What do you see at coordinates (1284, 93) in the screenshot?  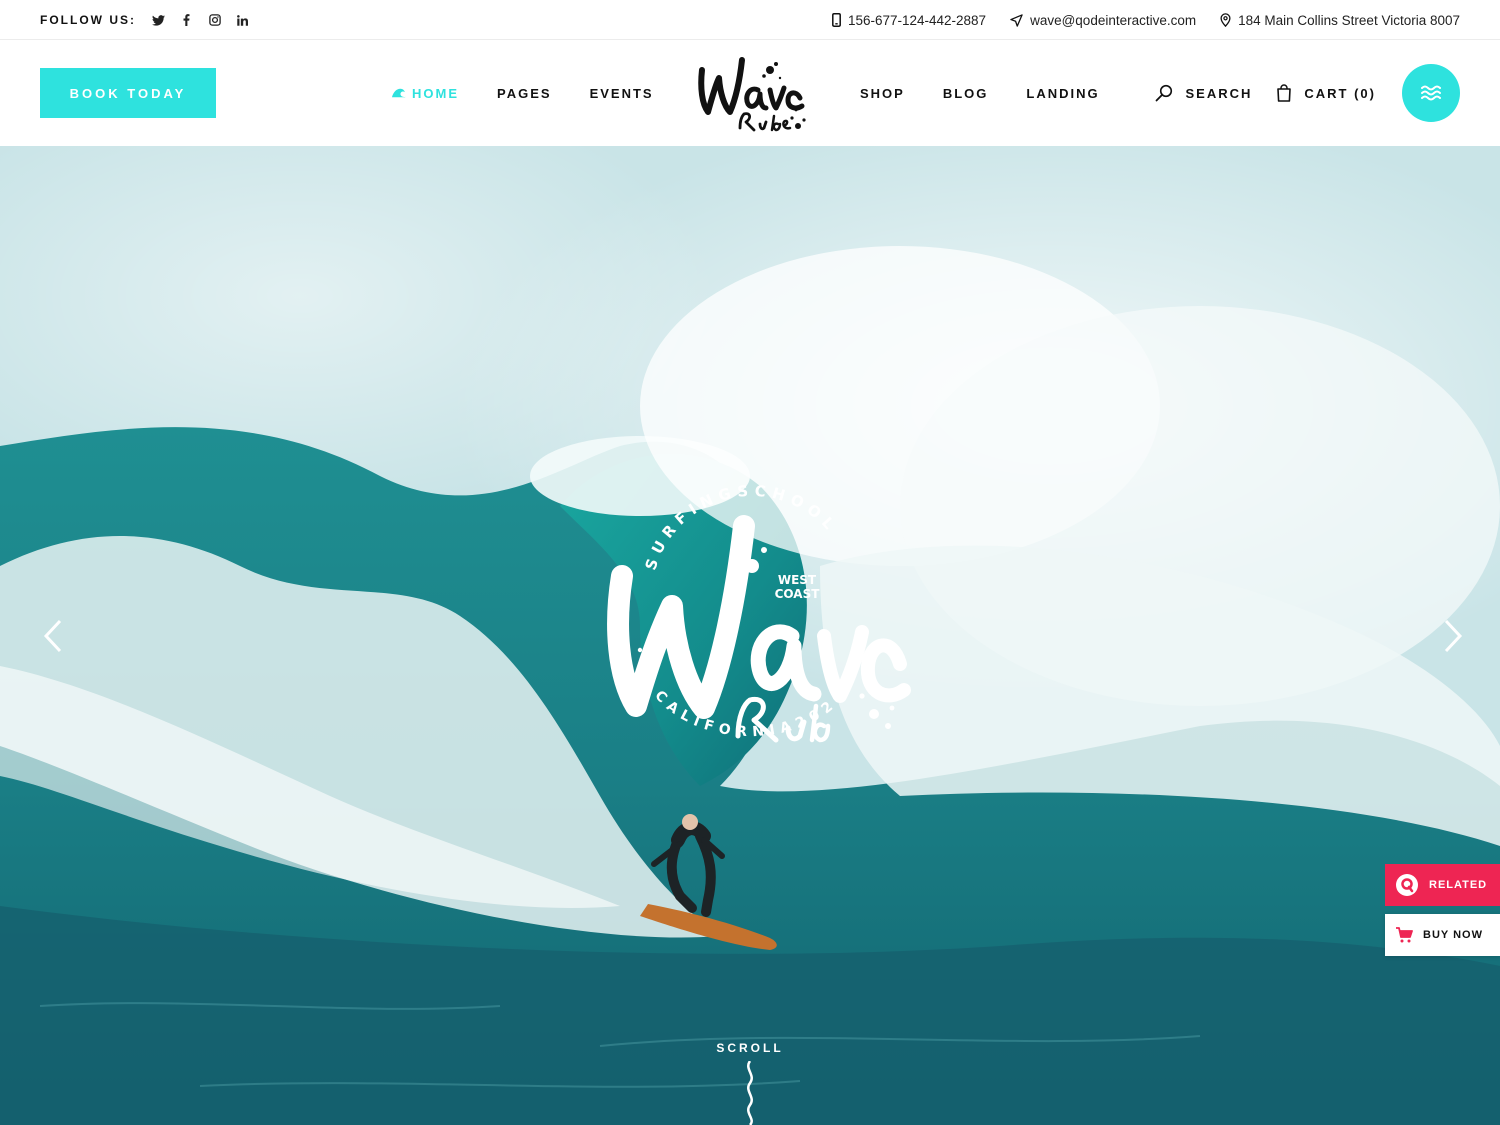 I see `shopping-bag-icon` at bounding box center [1284, 93].